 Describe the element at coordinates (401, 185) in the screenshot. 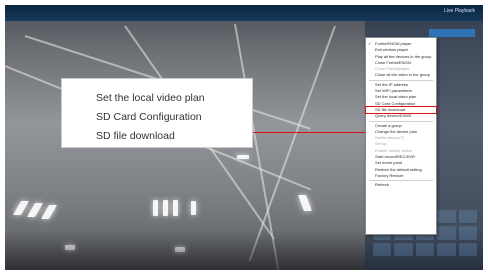

I see `menu-item-refresh: Refresh` at that location.